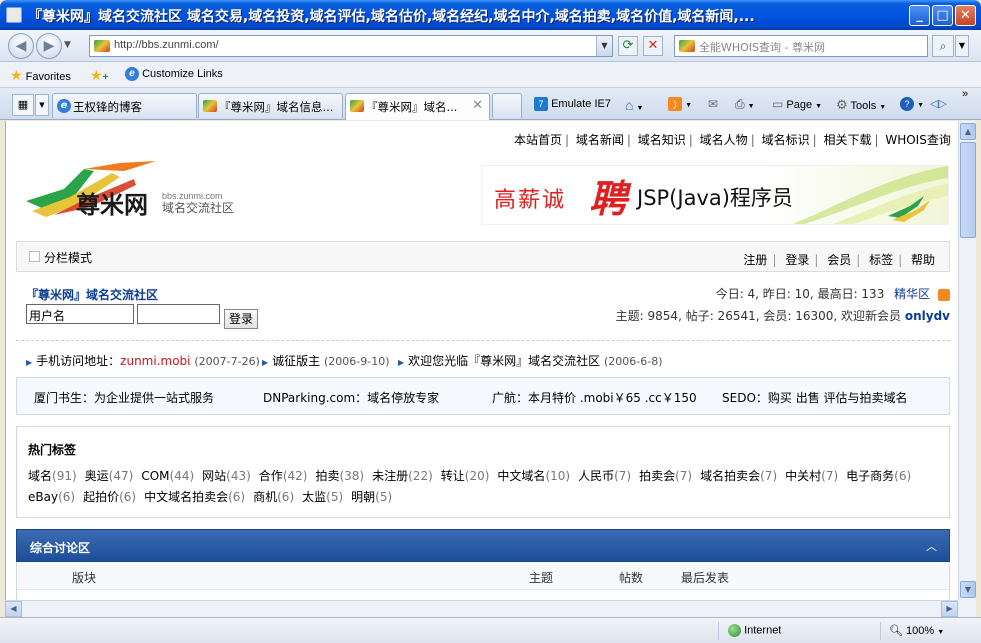  What do you see at coordinates (811, 476) in the screenshot?
I see `tag-link: 中关村(7)` at bounding box center [811, 476].